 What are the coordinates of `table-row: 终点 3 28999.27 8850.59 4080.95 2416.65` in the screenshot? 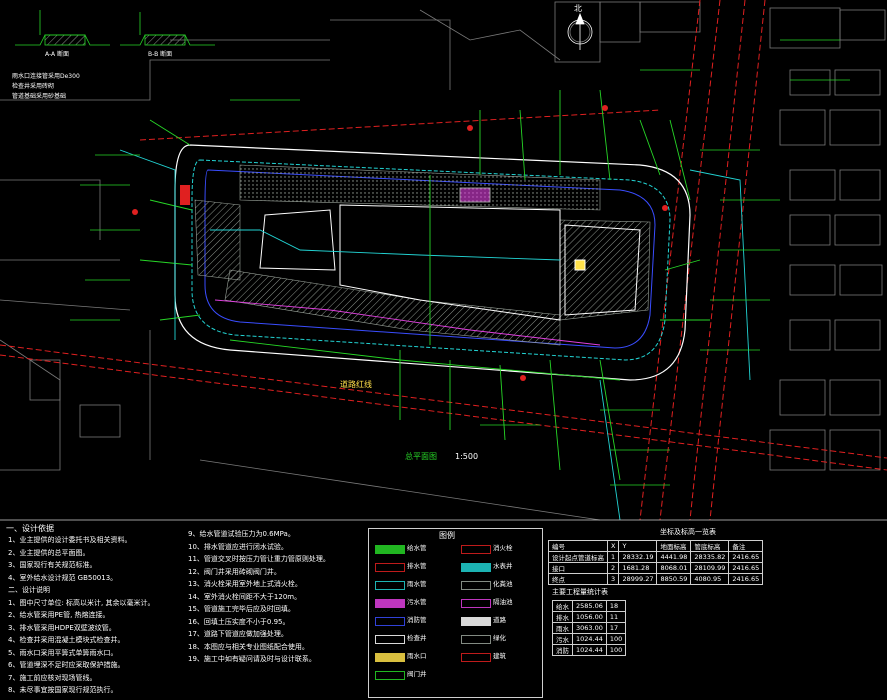 It's located at (656, 579).